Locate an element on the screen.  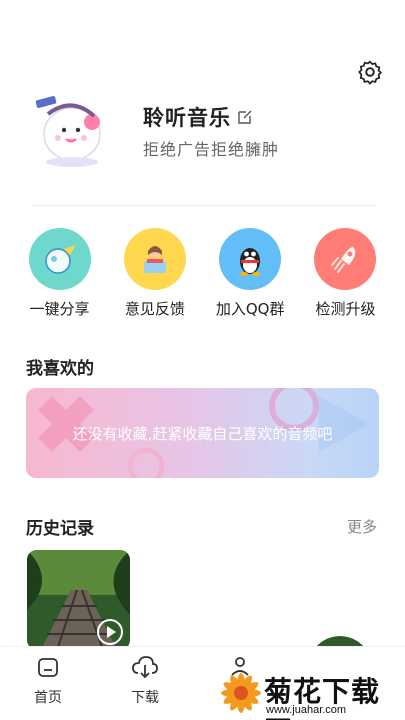
edit-icon is located at coordinates (245, 117).